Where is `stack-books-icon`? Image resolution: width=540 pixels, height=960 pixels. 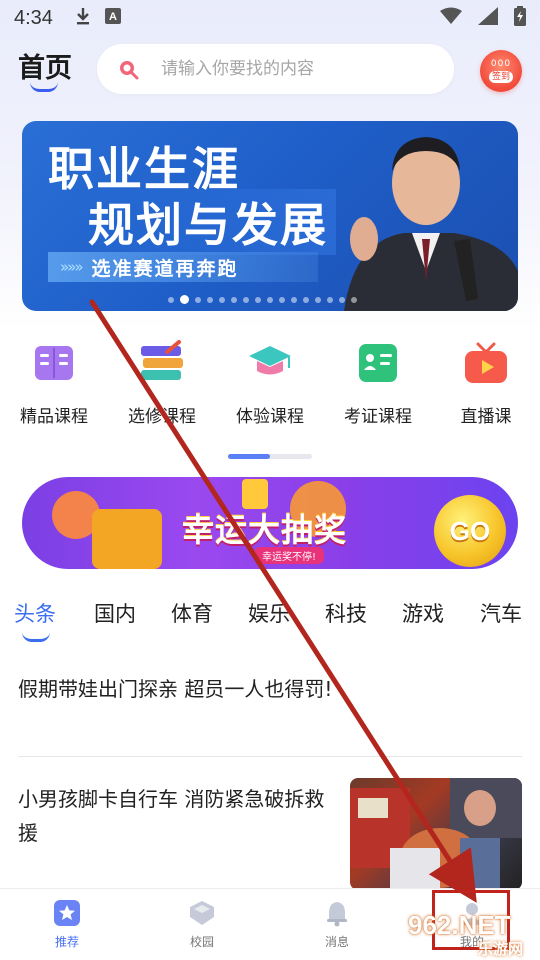
stack-books-icon is located at coordinates (162, 363).